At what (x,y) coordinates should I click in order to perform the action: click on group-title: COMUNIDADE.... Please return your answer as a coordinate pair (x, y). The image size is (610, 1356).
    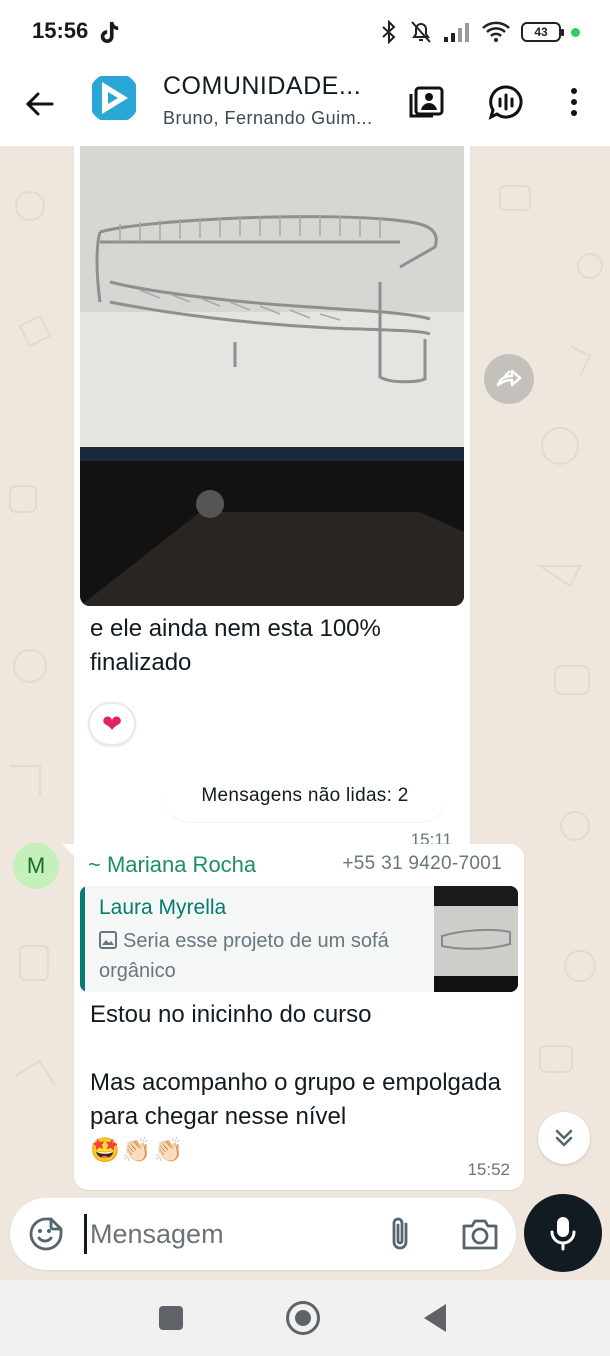
    Looking at the image, I should click on (273, 86).